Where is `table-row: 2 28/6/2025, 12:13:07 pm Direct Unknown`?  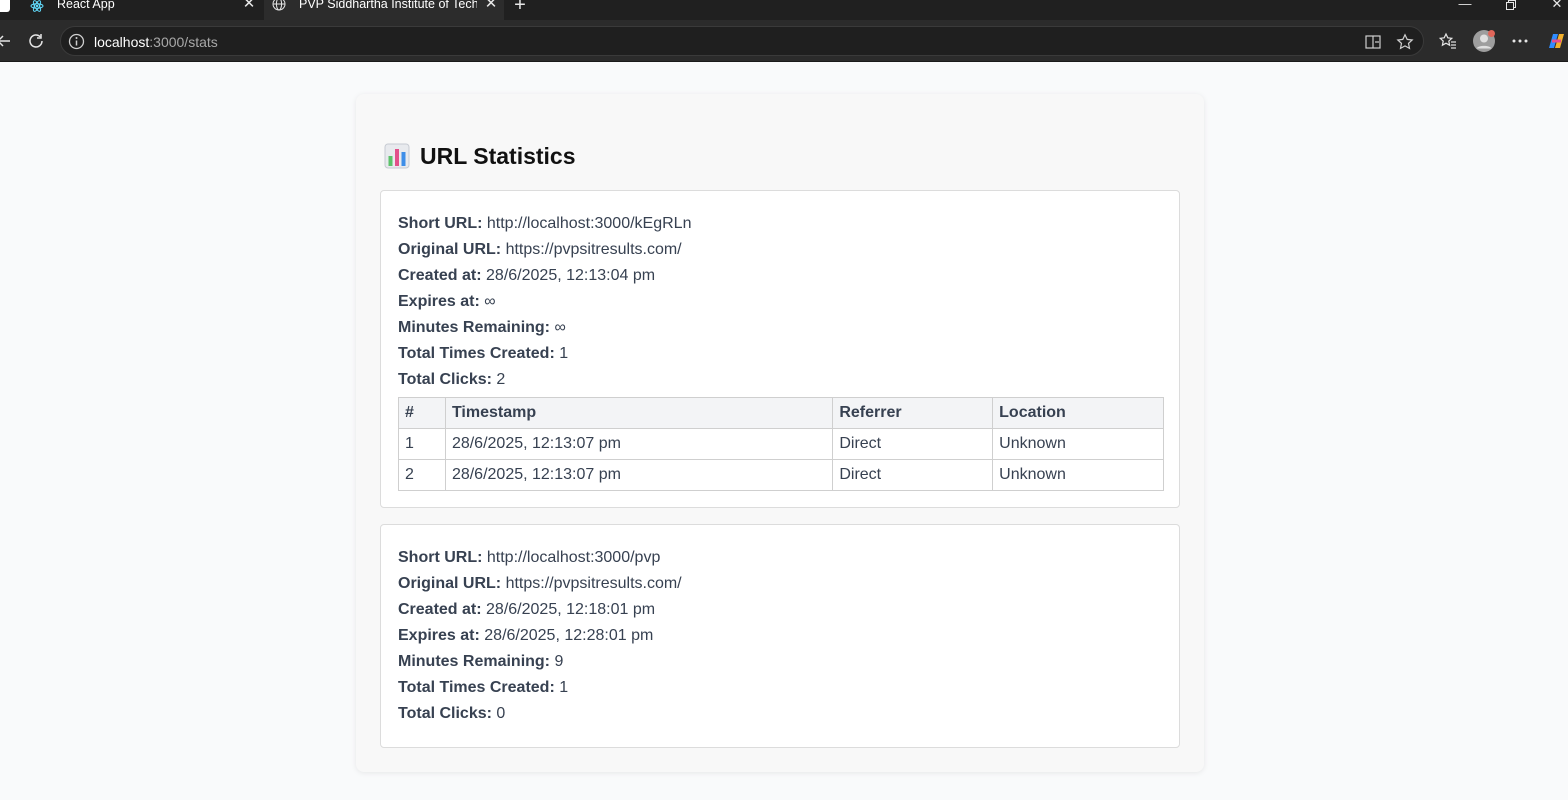 table-row: 2 28/6/2025, 12:13:07 pm Direct Unknown is located at coordinates (781, 475).